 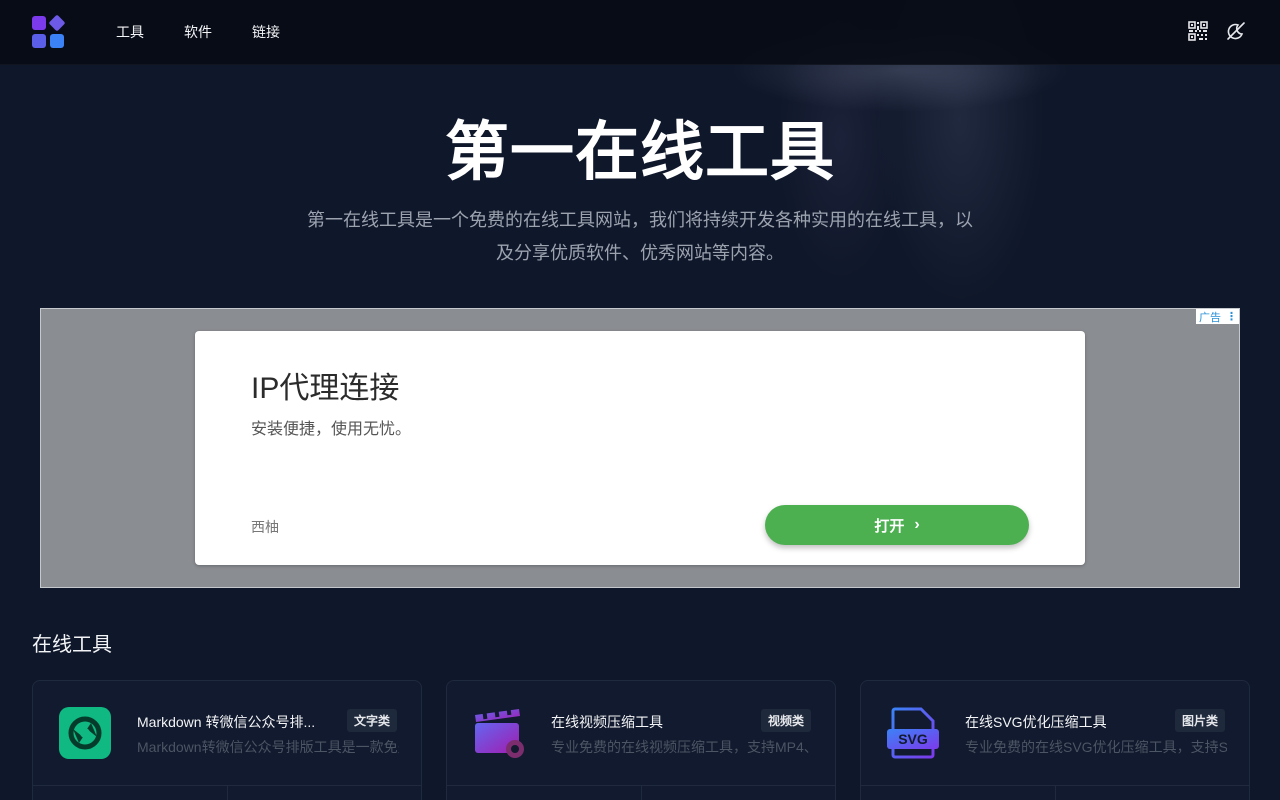 I want to click on nav-item-tools: 工具, so click(x=130, y=32).